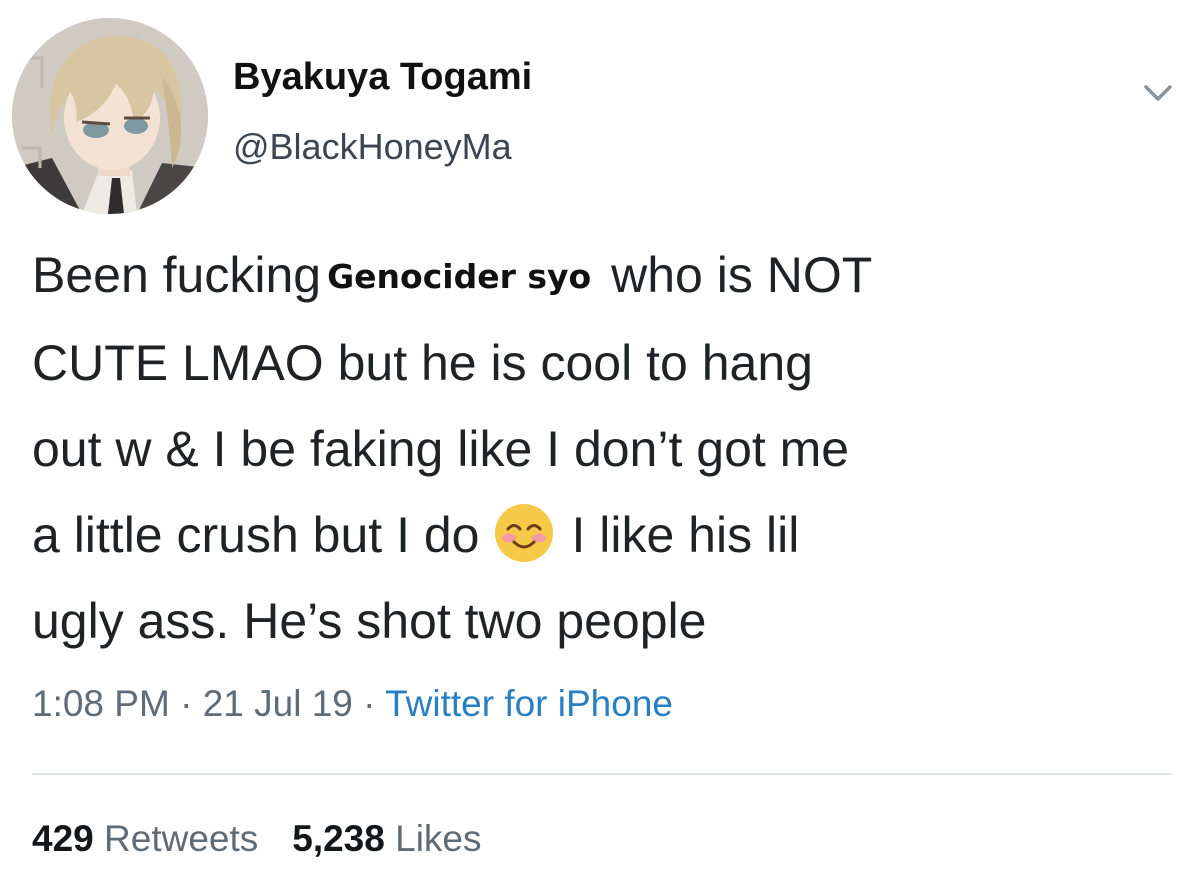  What do you see at coordinates (278, 703) in the screenshot?
I see `tweet-date: 21 Jul 19` at bounding box center [278, 703].